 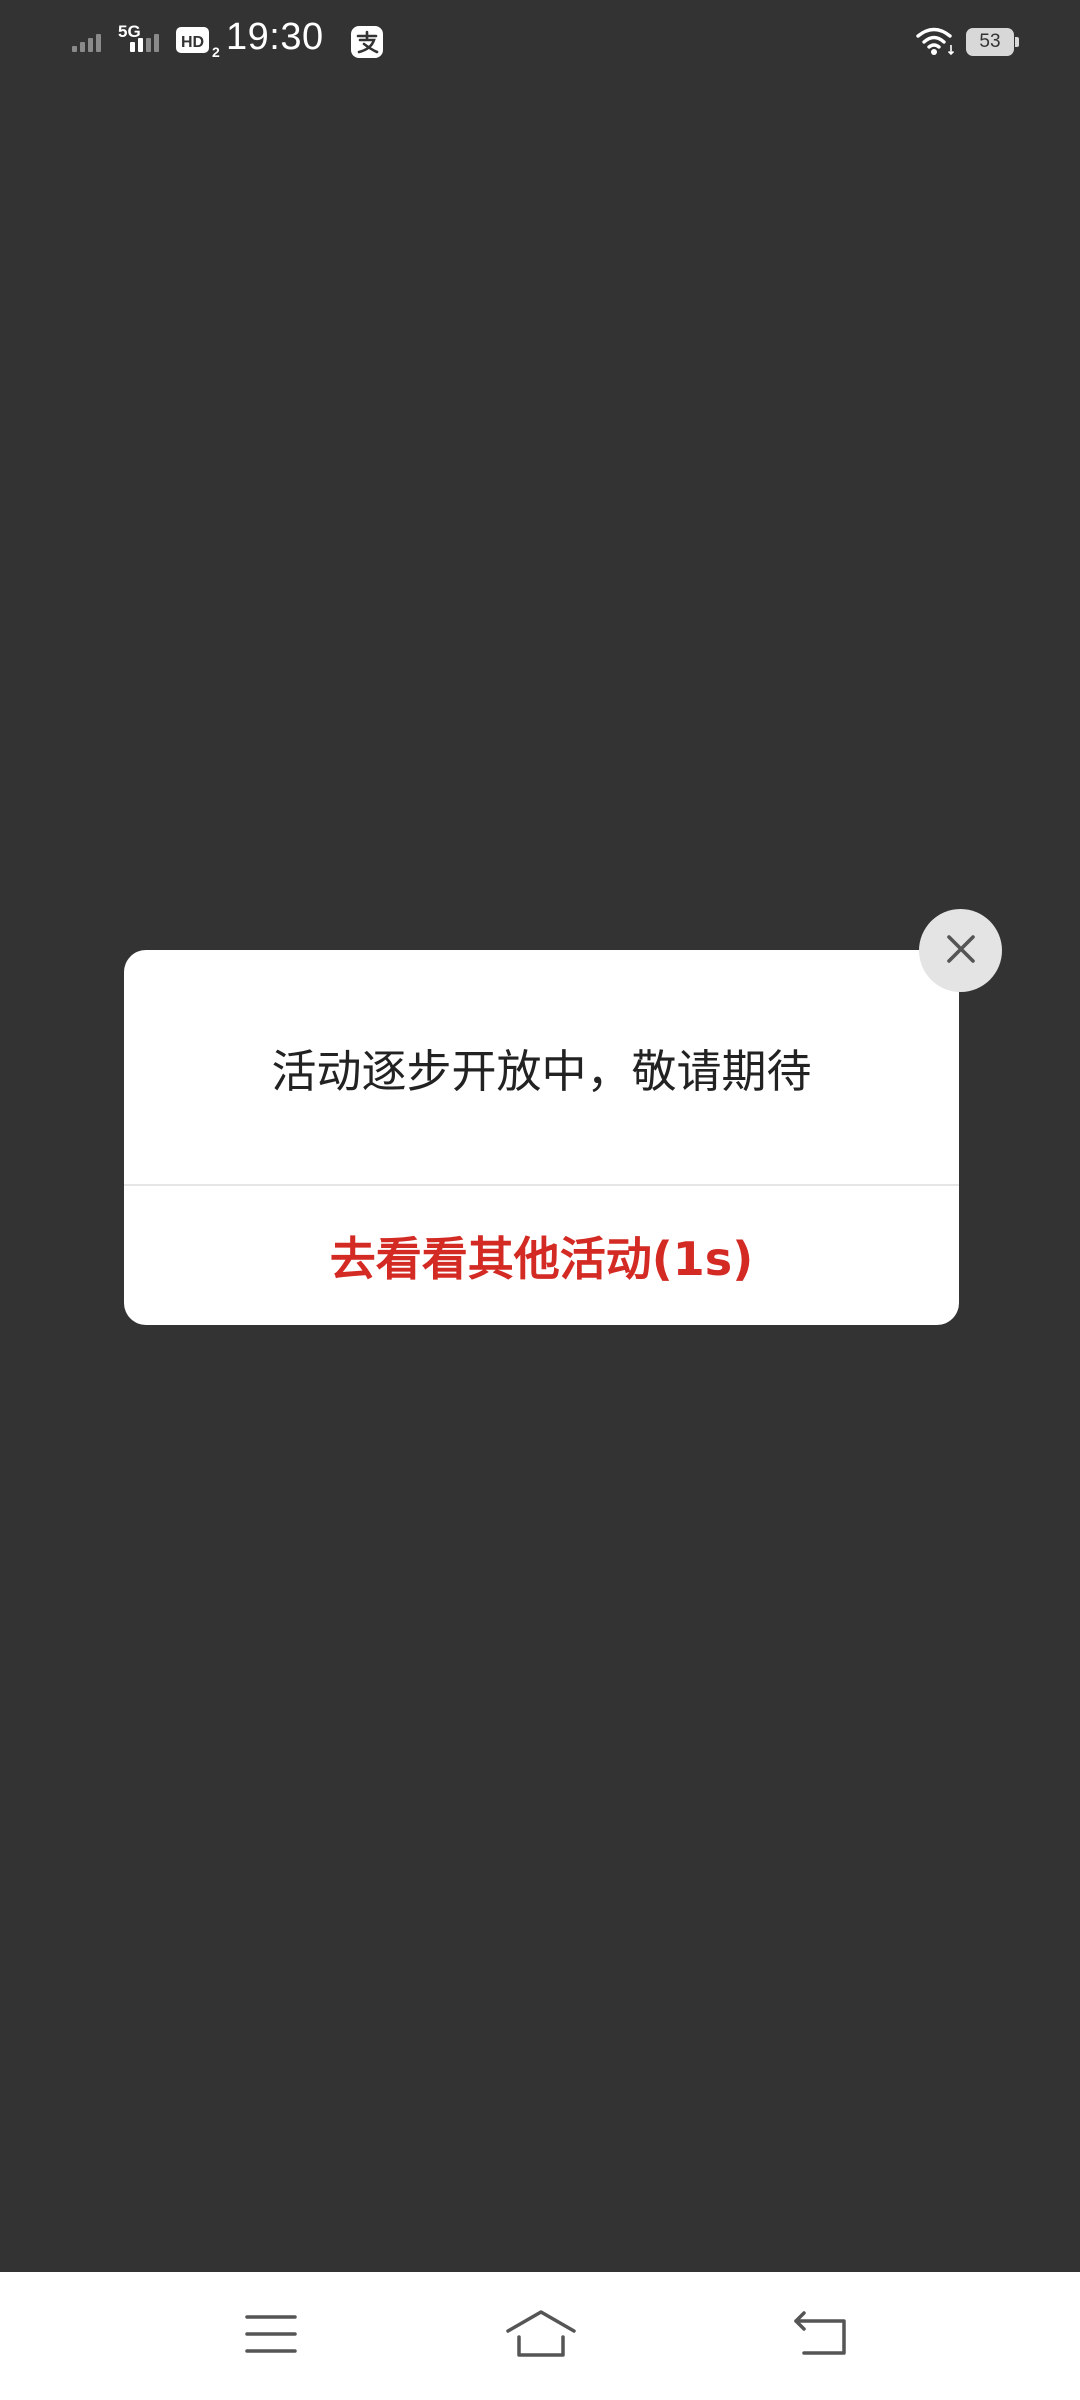 I want to click on battery-level-label: 53, so click(x=990, y=41).